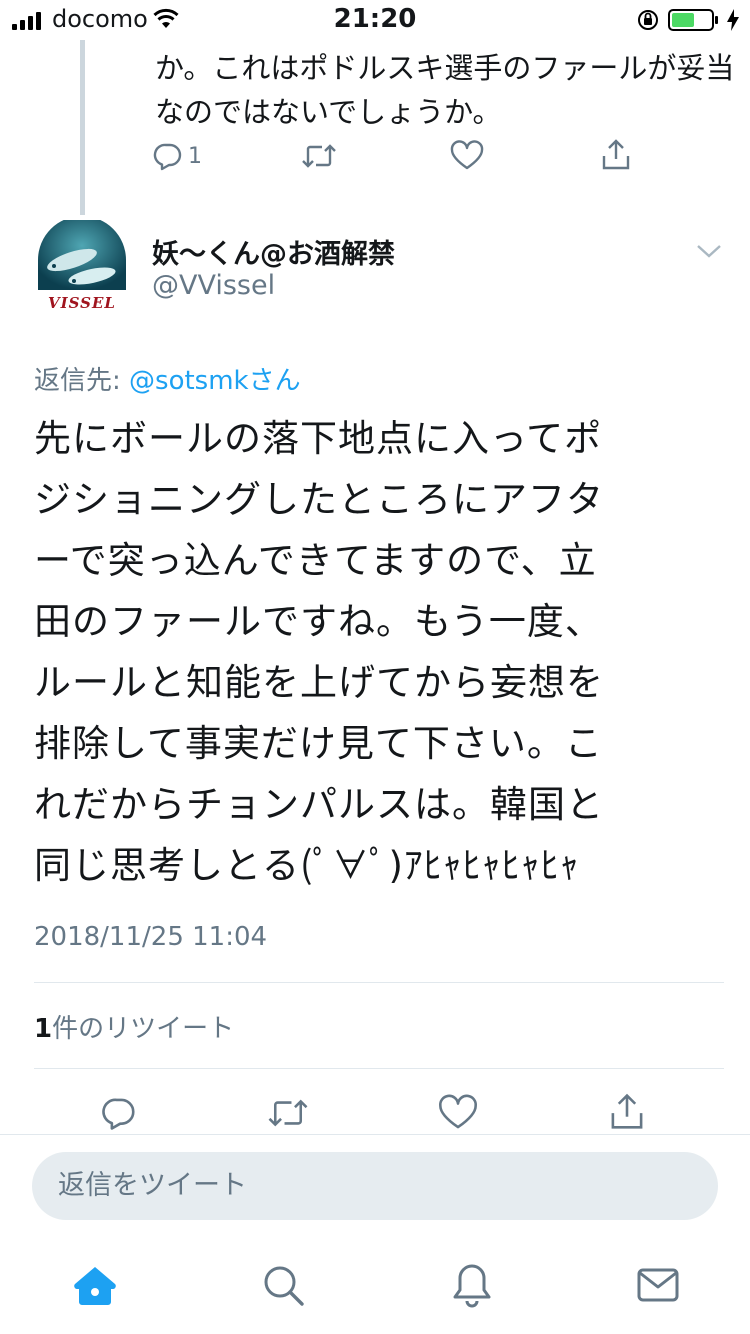  I want to click on avatar-caption: VISSEL, so click(82, 303).